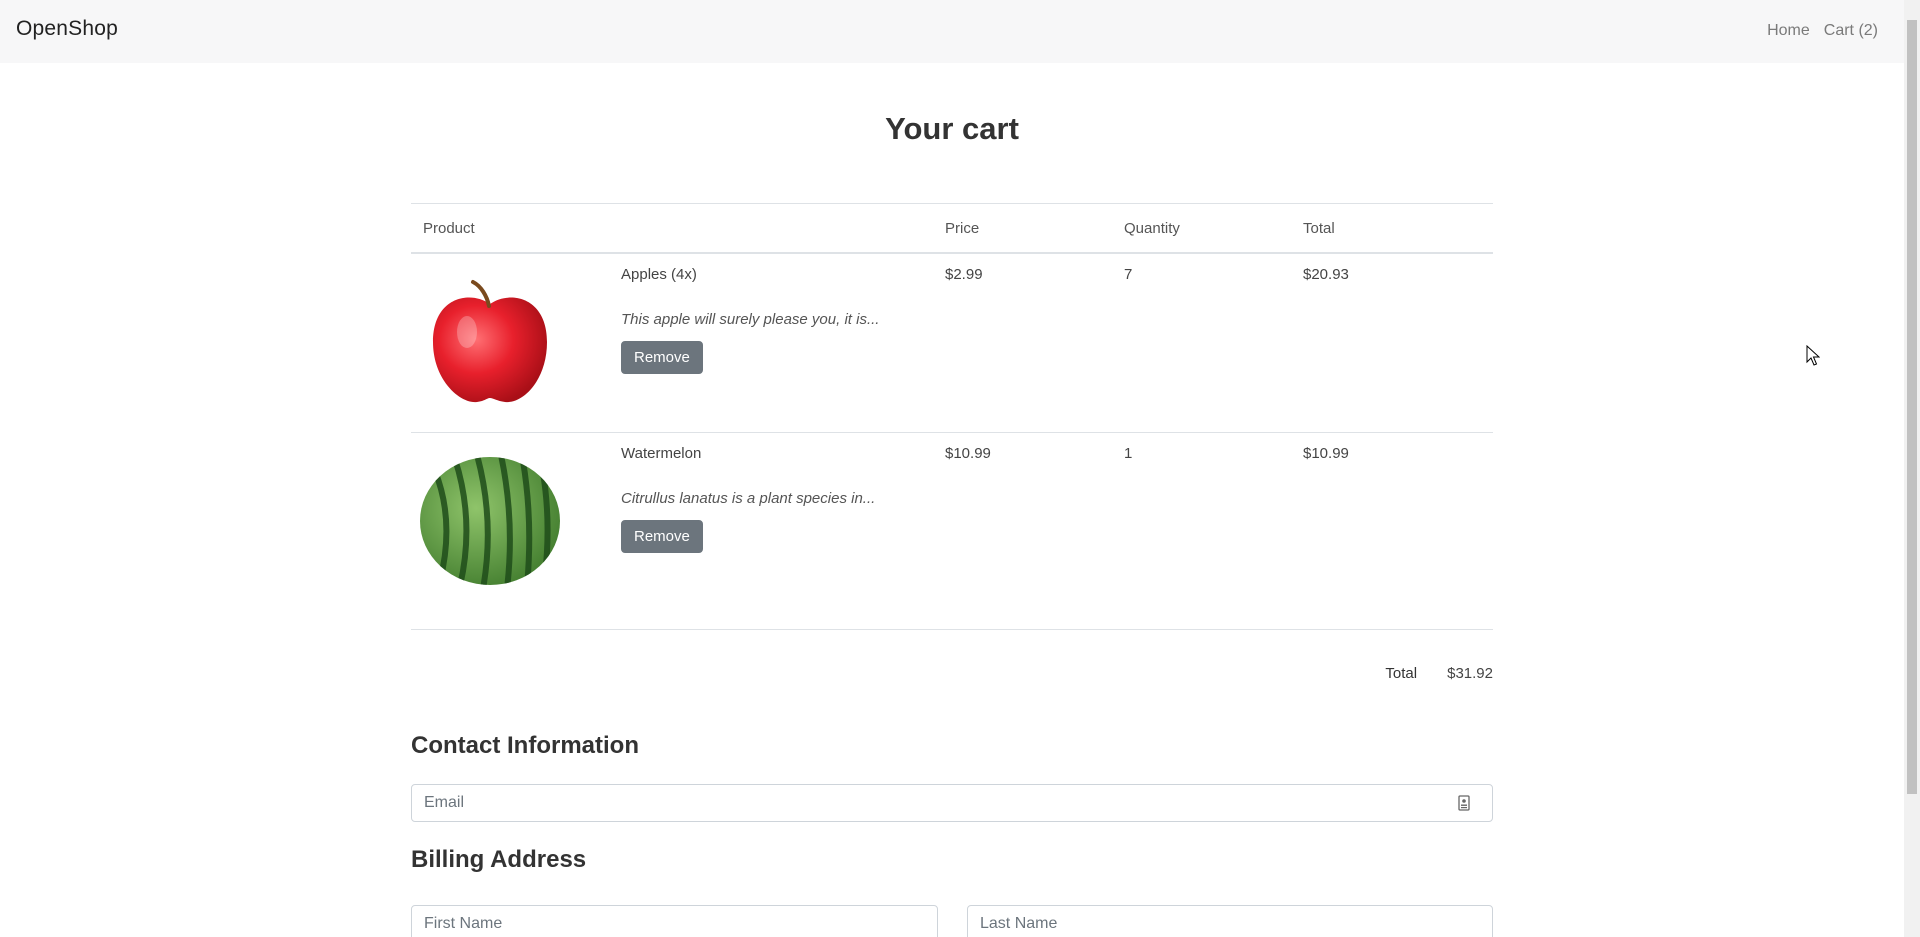  I want to click on product-total: $20.93, so click(1392, 343).